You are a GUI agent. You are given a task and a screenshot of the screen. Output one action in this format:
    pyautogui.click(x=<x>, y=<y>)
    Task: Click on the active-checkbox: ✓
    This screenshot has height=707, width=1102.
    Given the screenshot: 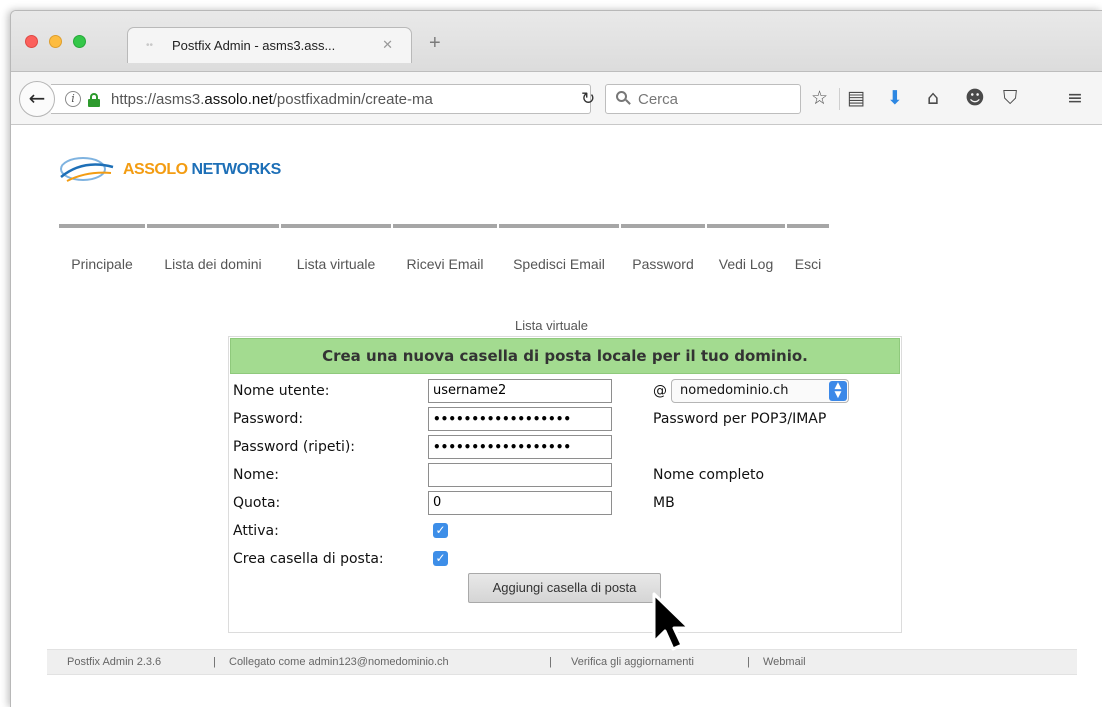 What is the action you would take?
    pyautogui.click(x=440, y=530)
    